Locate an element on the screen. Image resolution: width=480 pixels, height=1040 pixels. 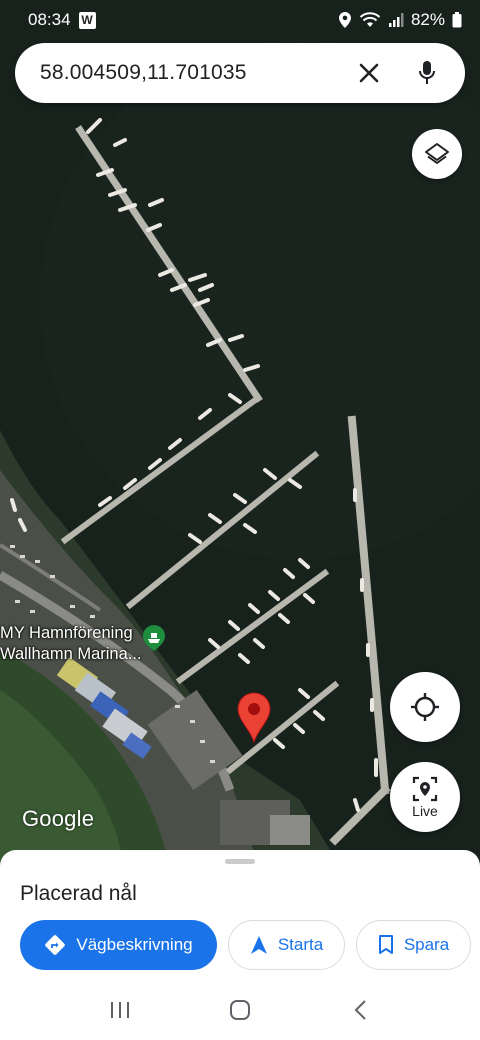
layers-icon is located at coordinates (437, 153).